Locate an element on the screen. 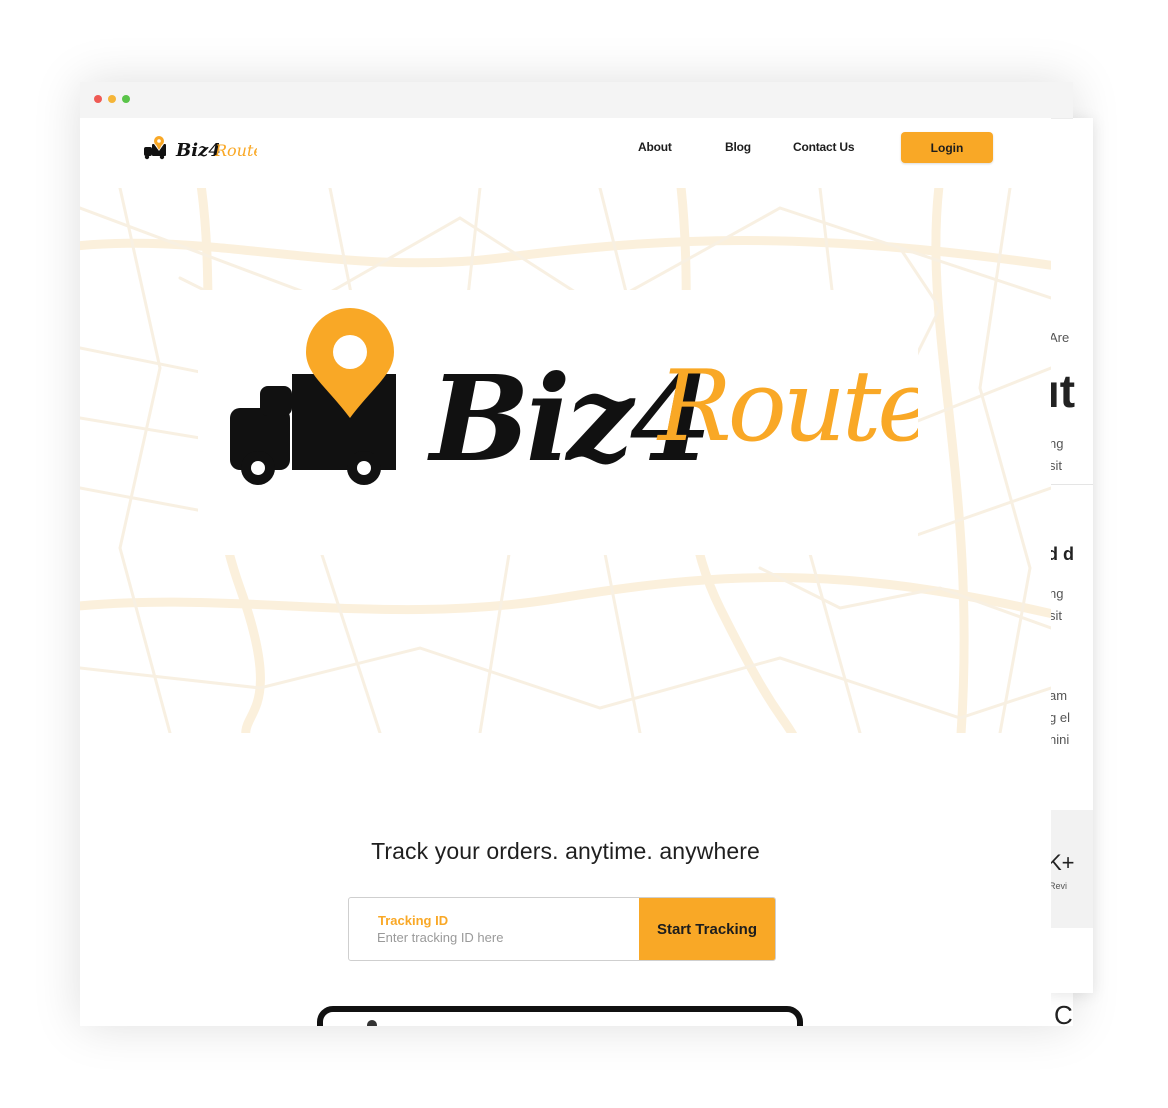  fragment-stat: K+ is located at coordinates (1061, 862).